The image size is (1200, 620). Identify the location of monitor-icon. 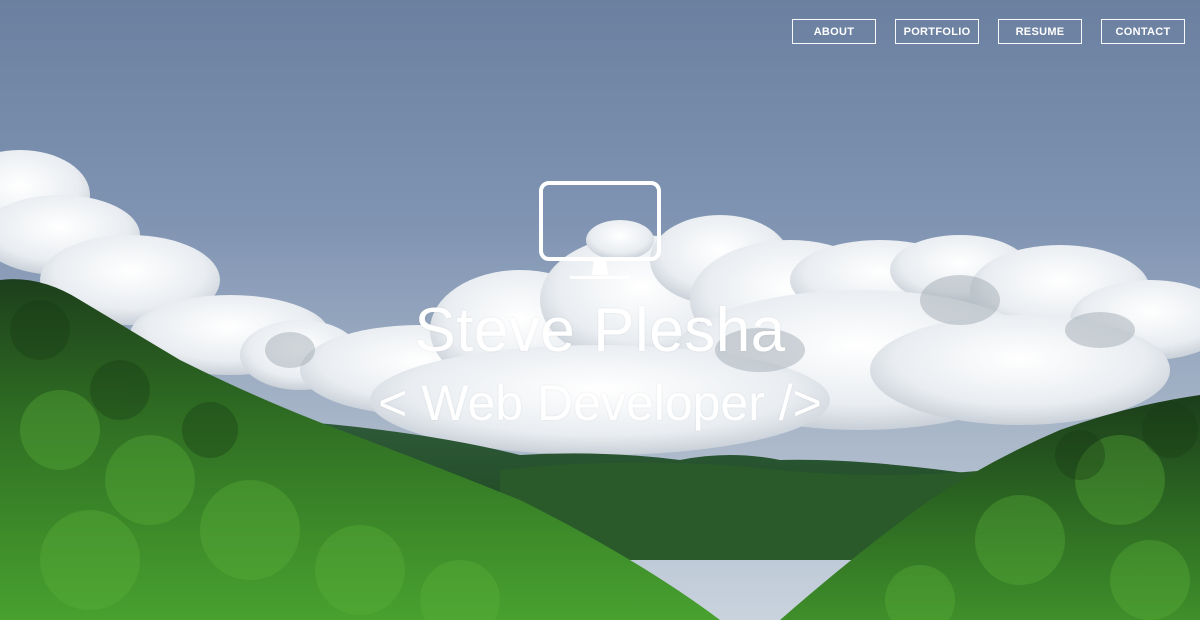
(600, 230).